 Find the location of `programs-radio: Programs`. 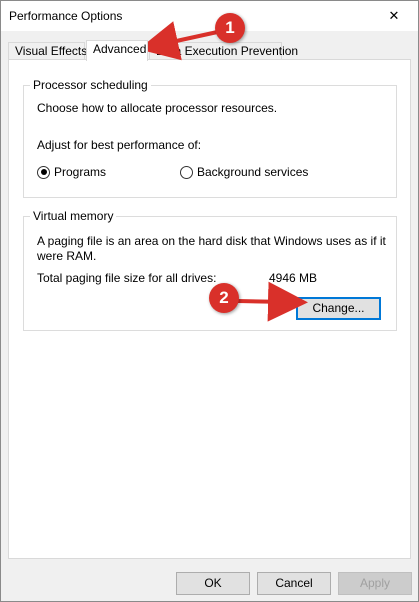

programs-radio: Programs is located at coordinates (71, 172).